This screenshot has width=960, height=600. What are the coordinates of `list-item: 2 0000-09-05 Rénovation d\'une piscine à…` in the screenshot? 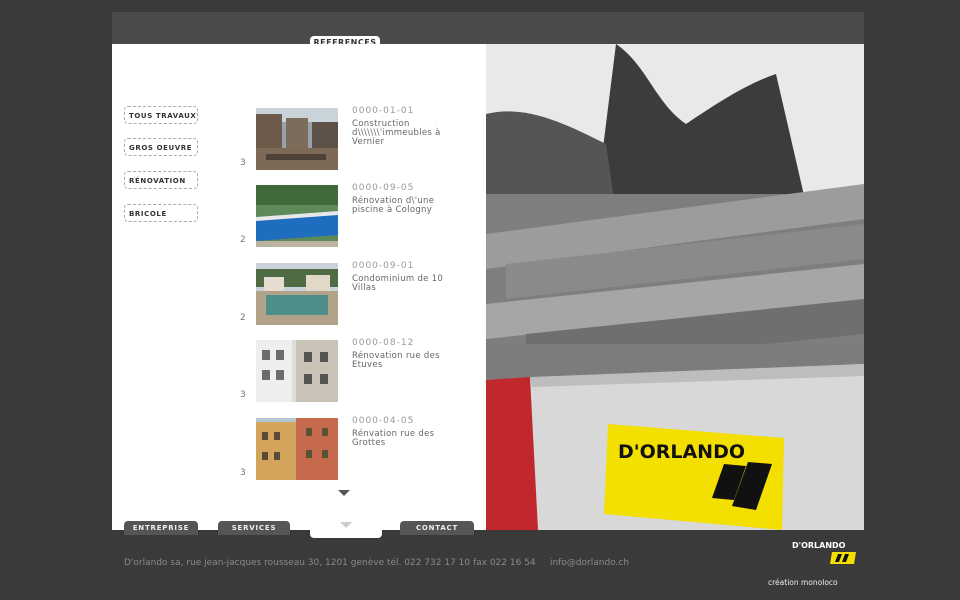 It's located at (360, 215).